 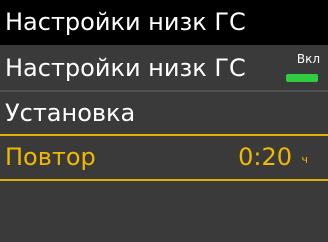 I want to click on toggle-status-text: Вкл, so click(x=308, y=59).